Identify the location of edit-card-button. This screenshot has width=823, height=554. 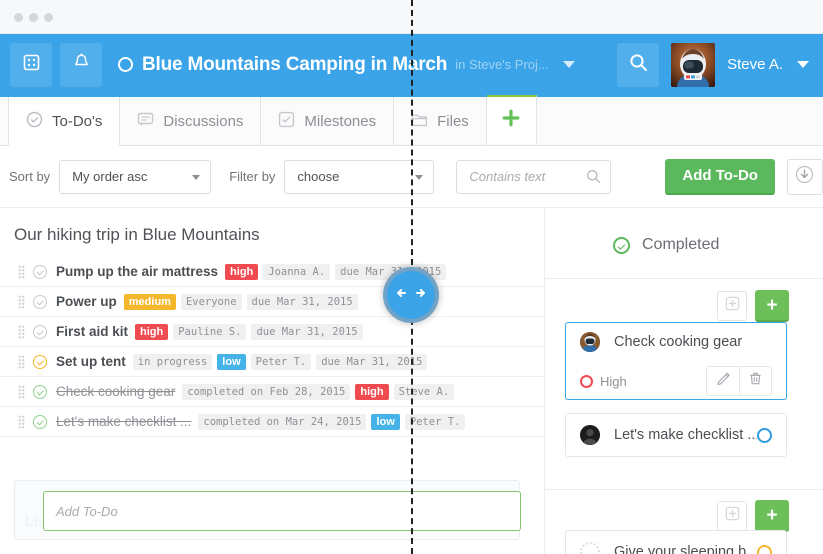
(723, 381).